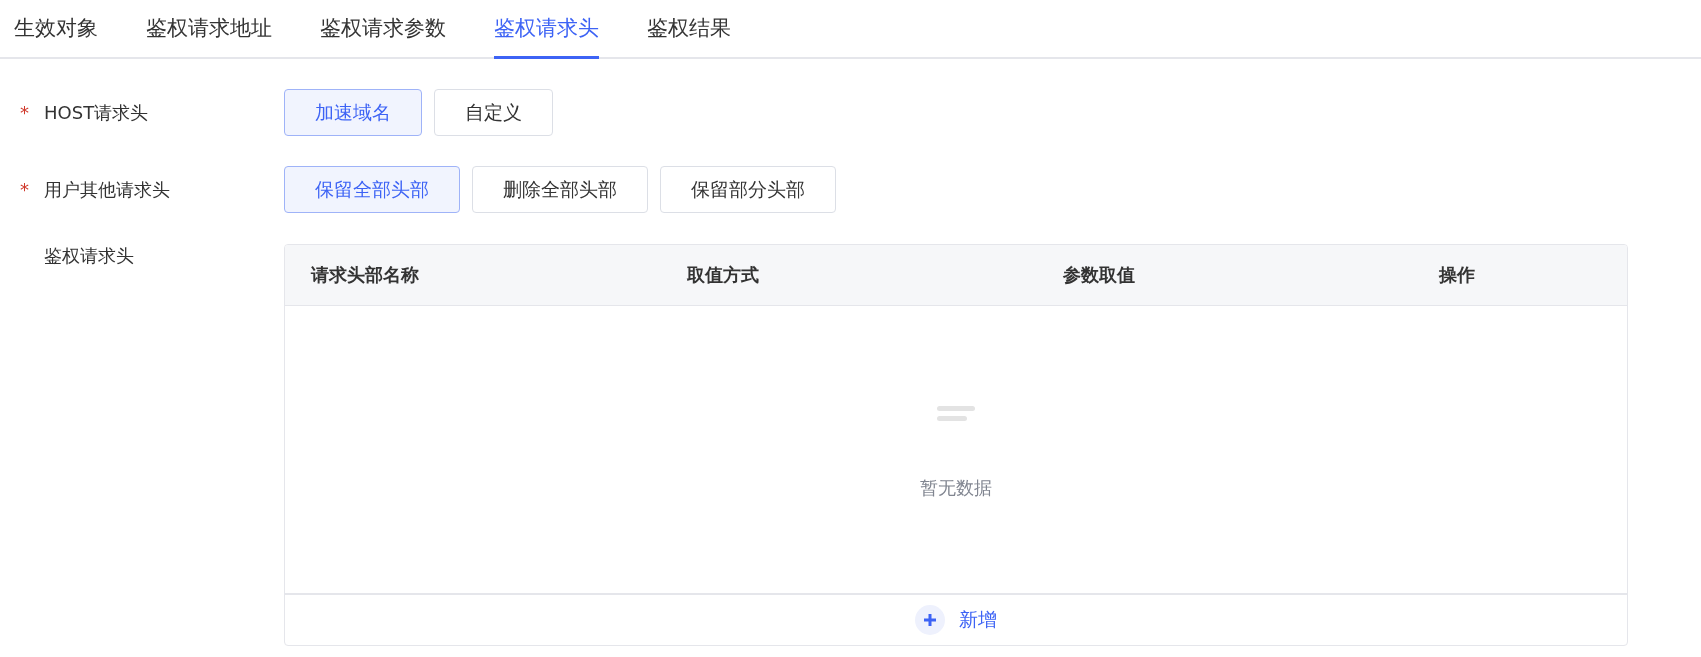  What do you see at coordinates (689, 29) in the screenshot?
I see `tab: 鉴权结果` at bounding box center [689, 29].